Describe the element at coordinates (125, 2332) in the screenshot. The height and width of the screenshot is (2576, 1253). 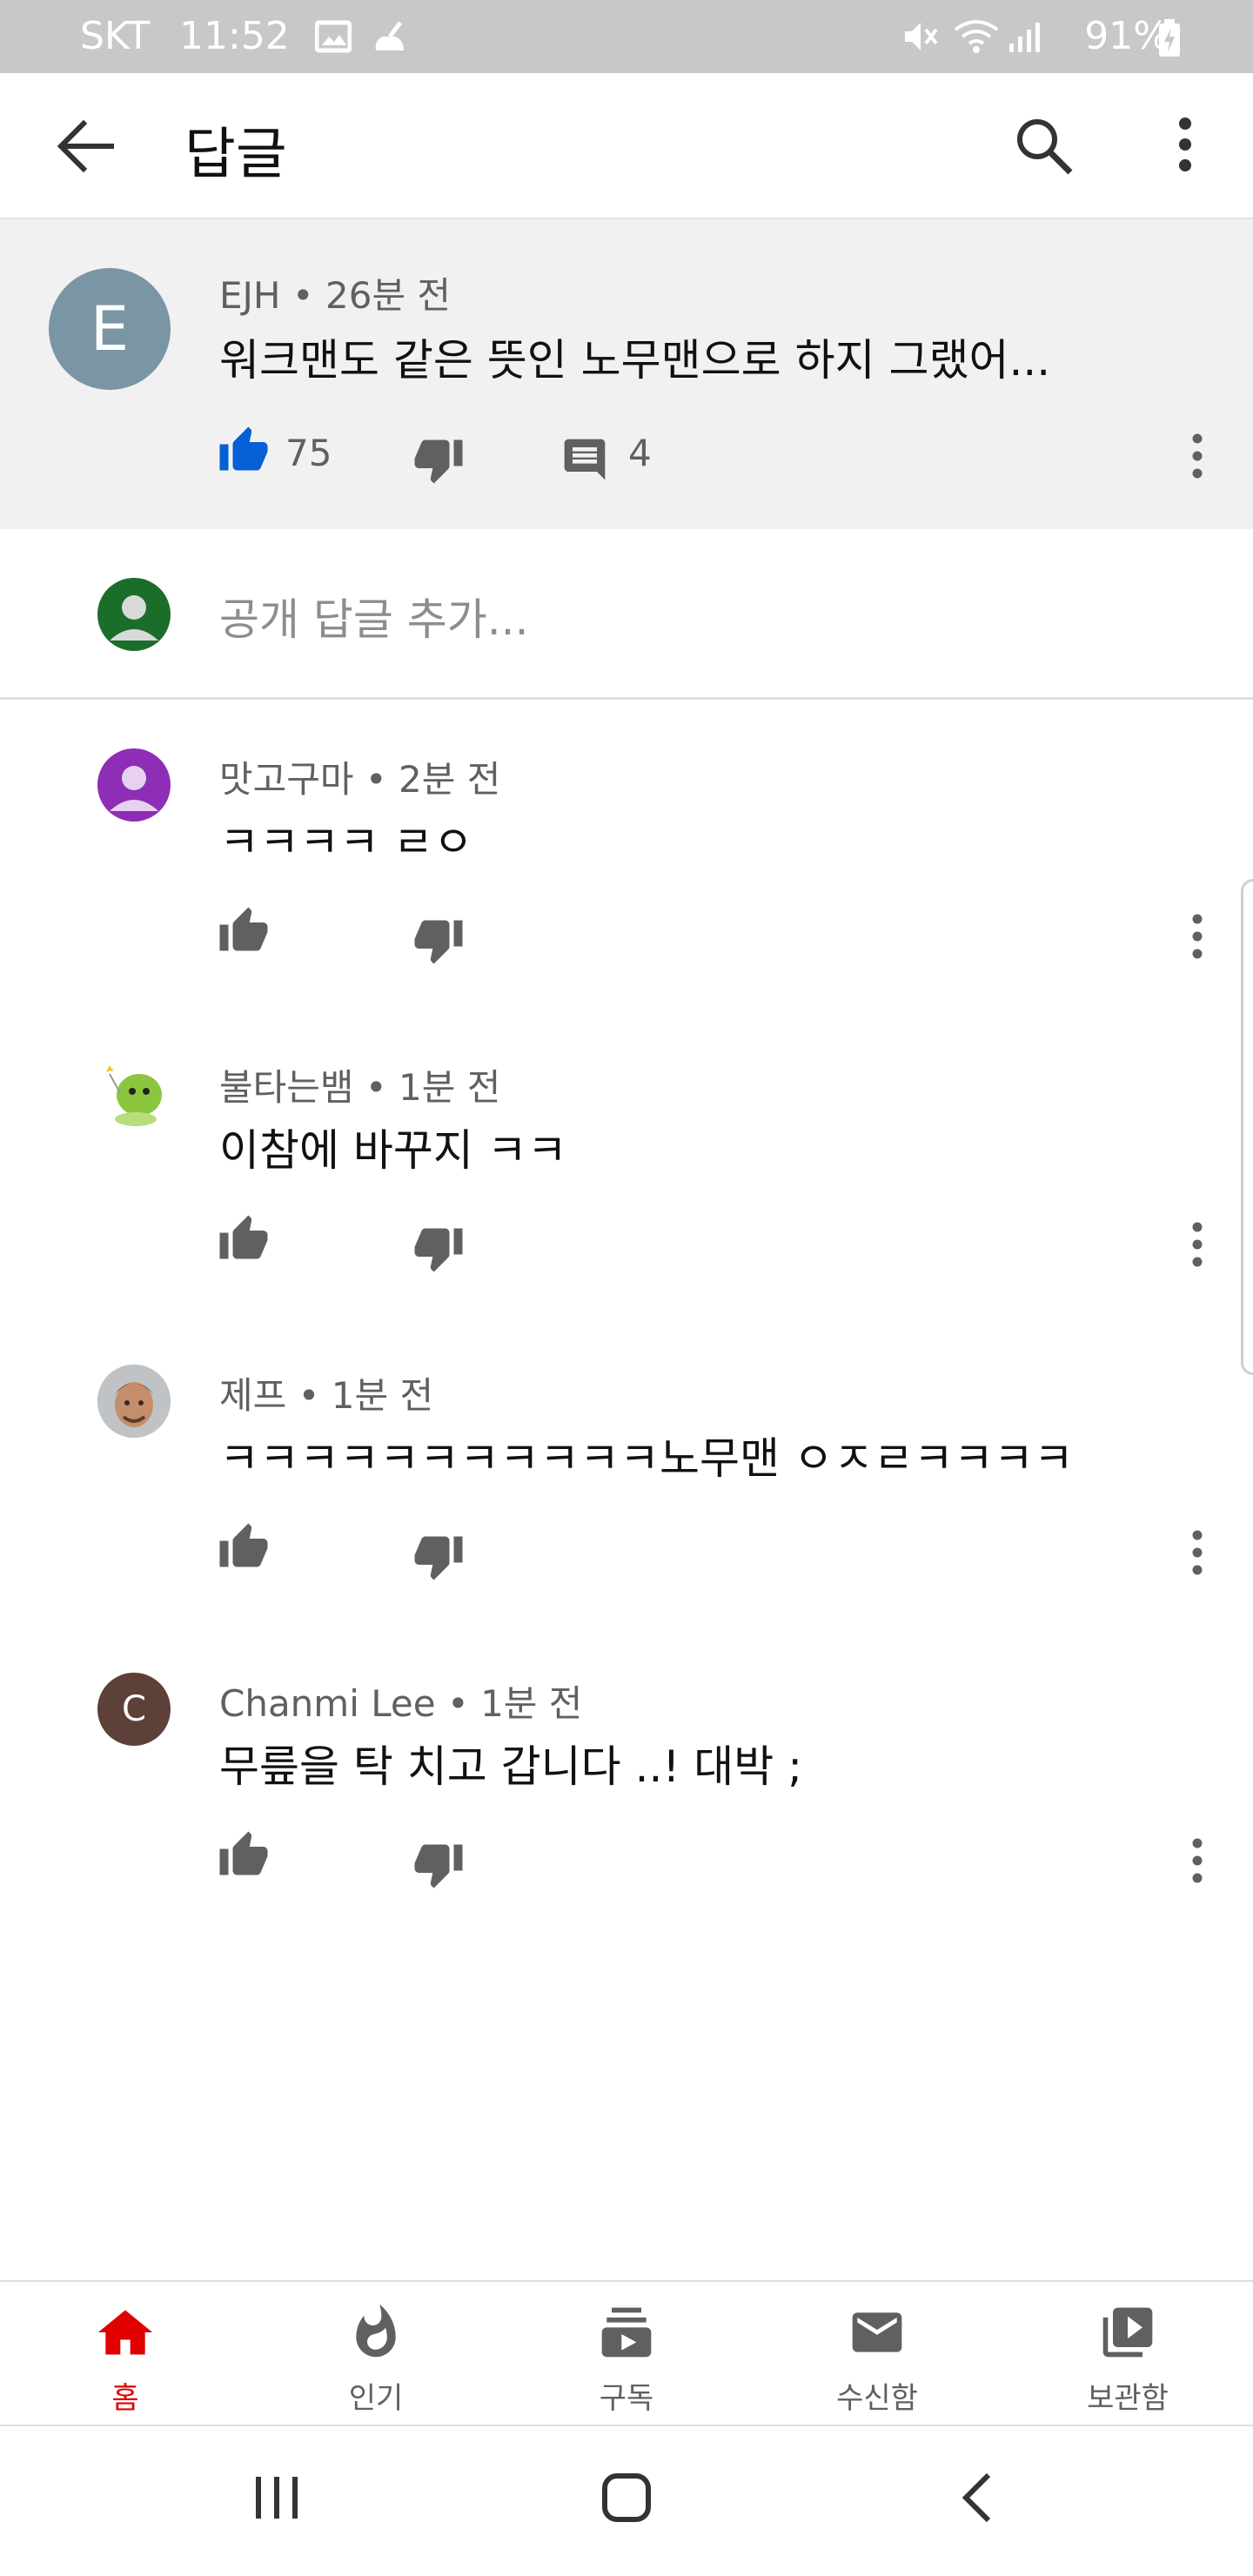
I see `home-icon` at that location.